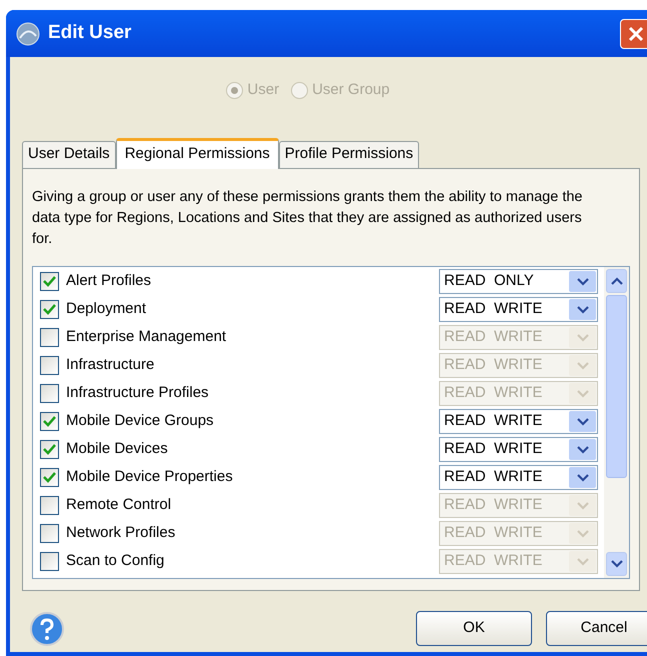  Describe the element at coordinates (47, 628) in the screenshot. I see `help-icon` at that location.